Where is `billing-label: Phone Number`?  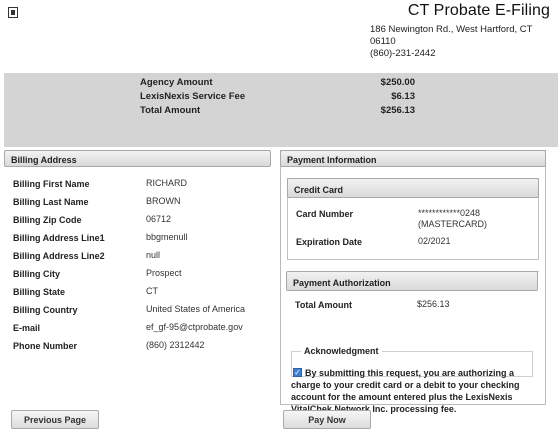 billing-label: Phone Number is located at coordinates (45, 346).